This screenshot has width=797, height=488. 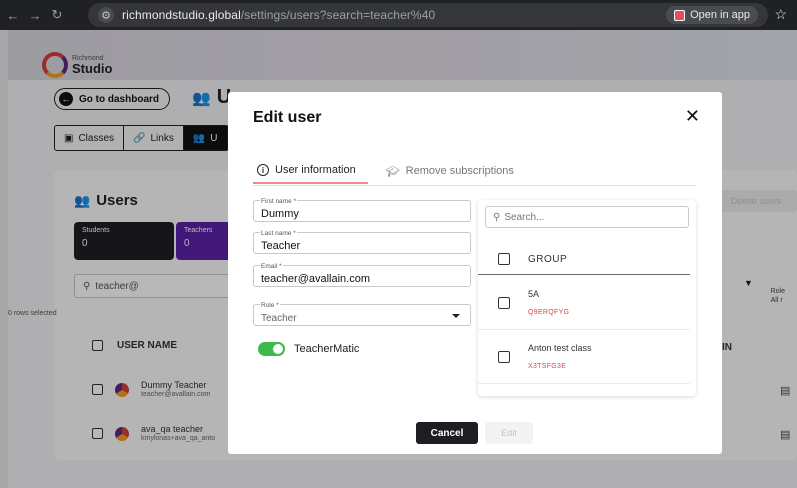 What do you see at coordinates (263, 170) in the screenshot?
I see `info-icon: i` at bounding box center [263, 170].